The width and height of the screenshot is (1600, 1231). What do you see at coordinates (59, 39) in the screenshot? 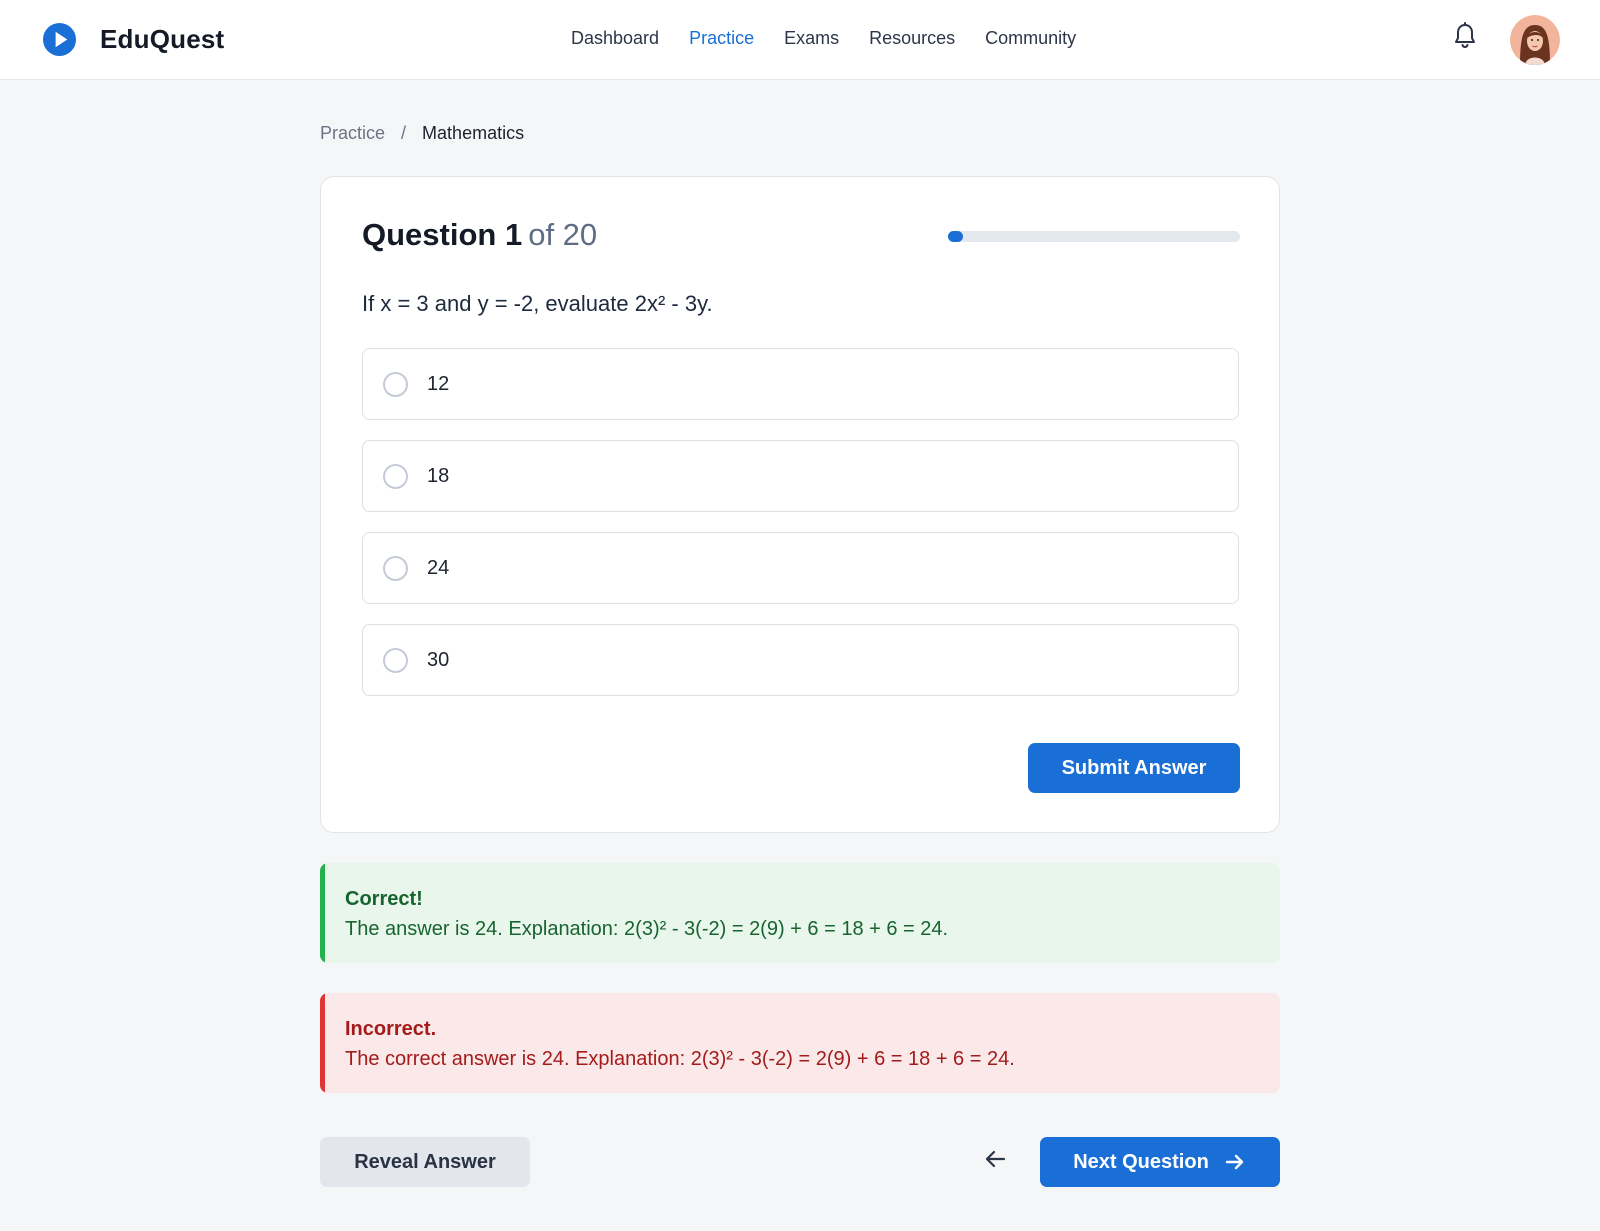
I see `play-circle-icon` at bounding box center [59, 39].